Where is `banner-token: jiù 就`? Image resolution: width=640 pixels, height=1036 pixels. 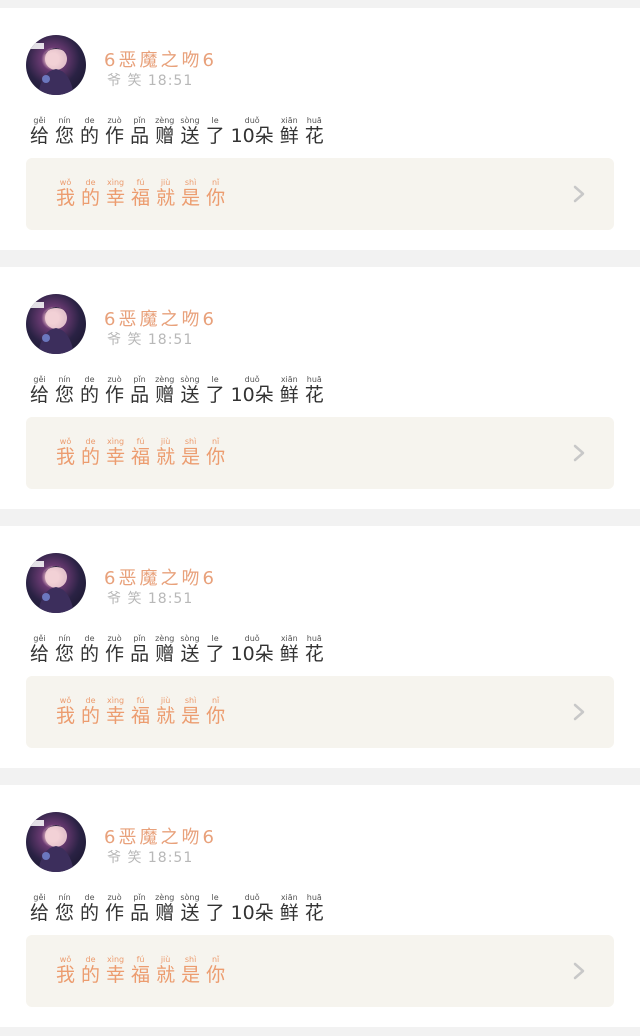 banner-token: jiù 就 is located at coordinates (165, 452).